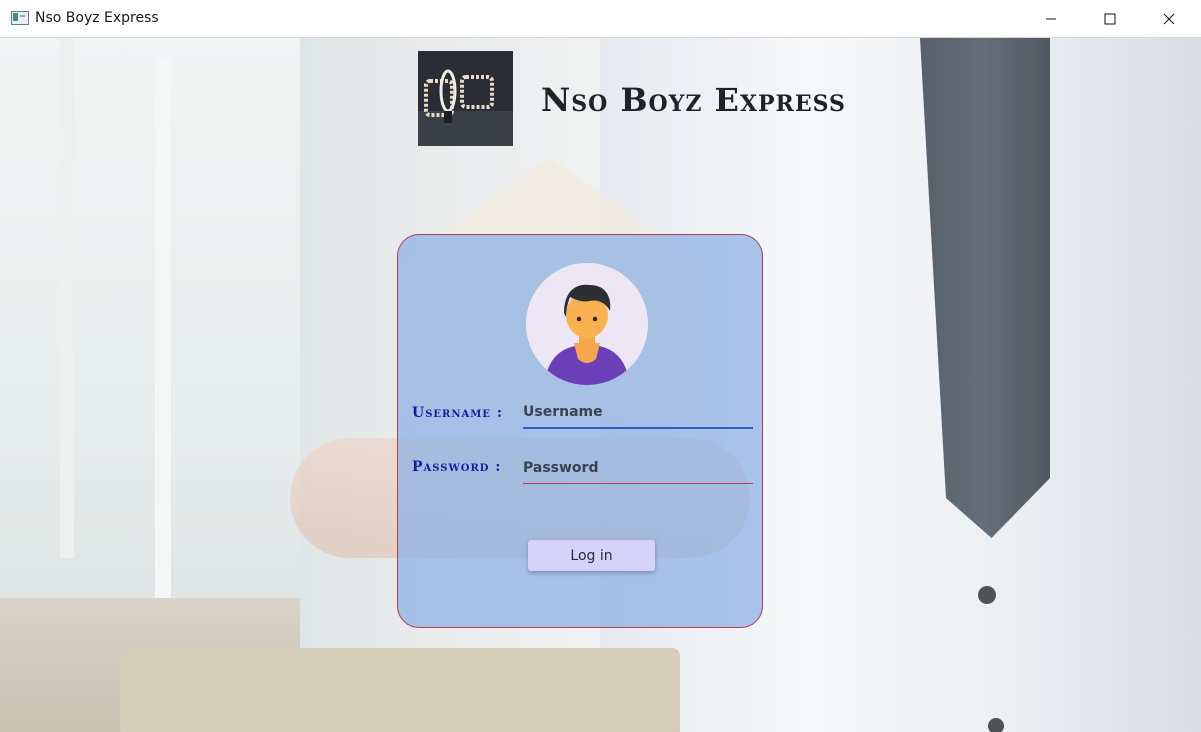 Image resolution: width=1201 pixels, height=732 pixels. I want to click on app-title: Nso Boyz Express, so click(693, 100).